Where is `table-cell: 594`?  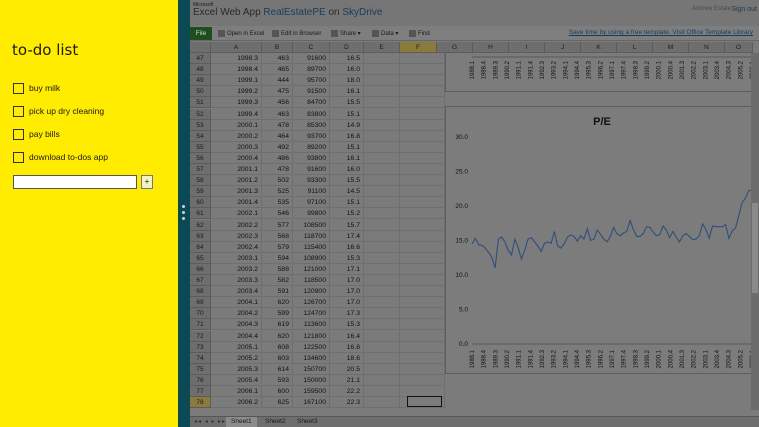
table-cell: 594 is located at coordinates (277, 258).